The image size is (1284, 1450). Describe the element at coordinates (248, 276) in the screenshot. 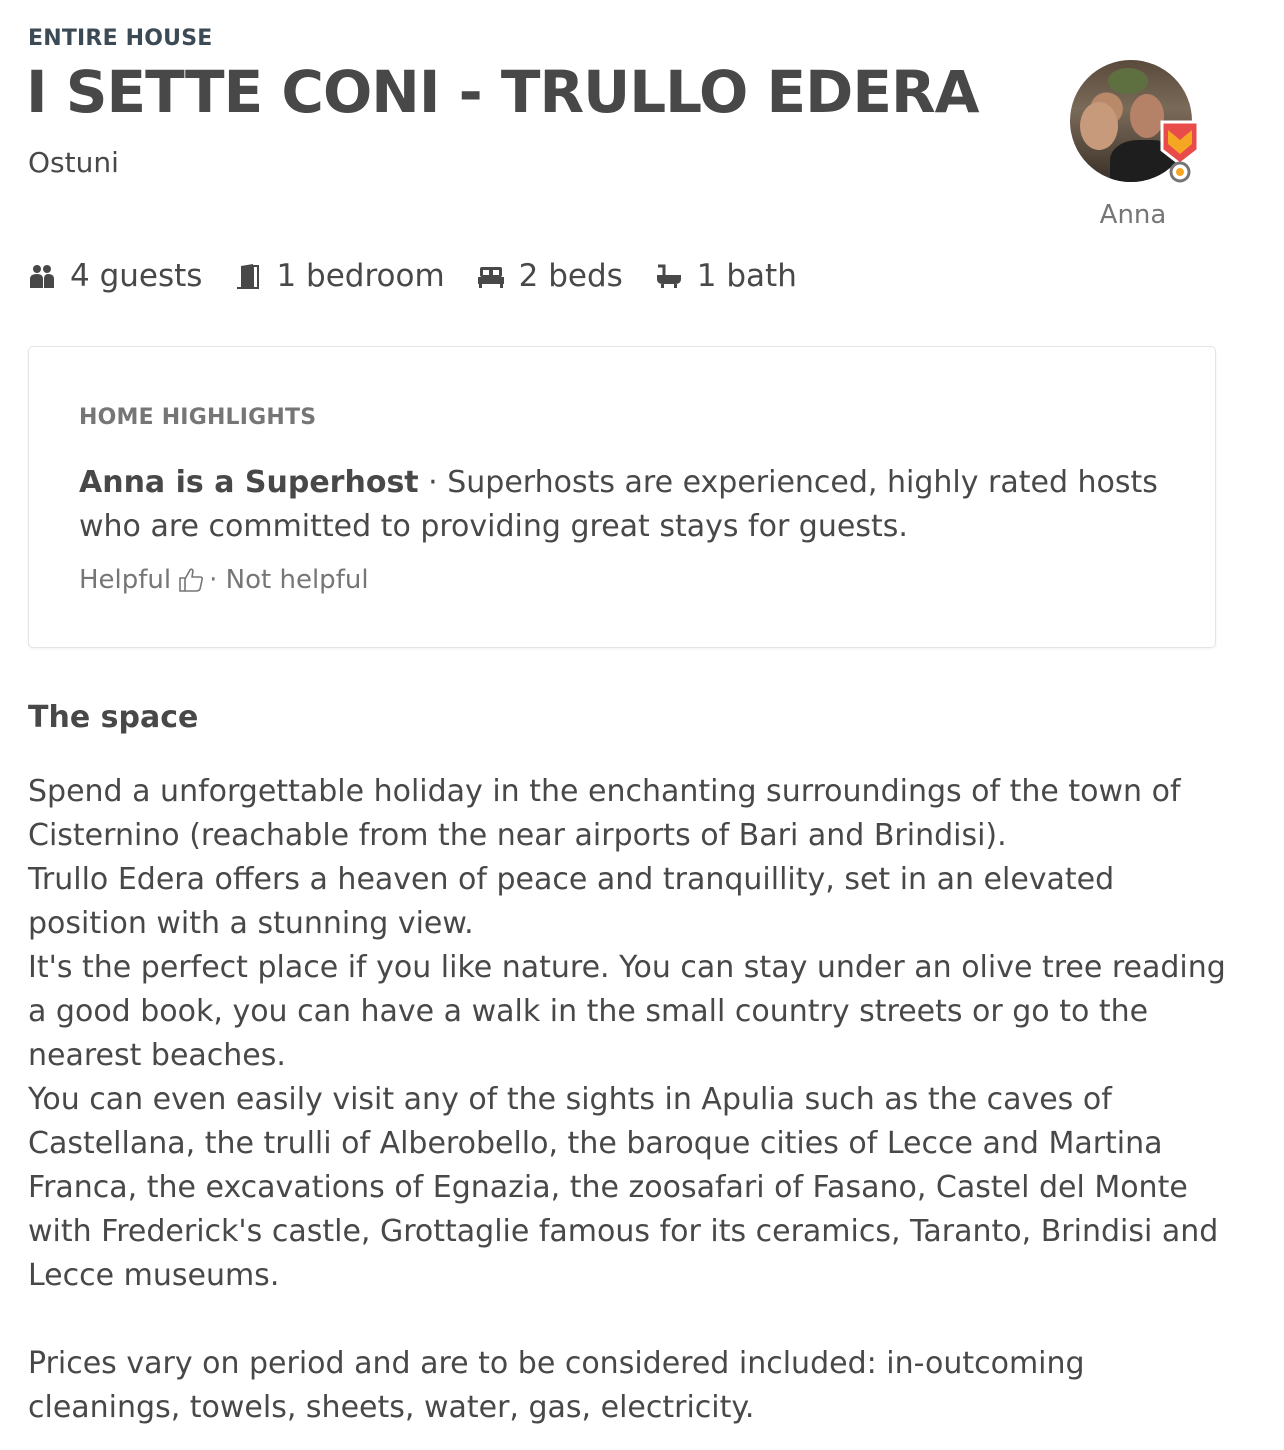

I see `door-icon` at that location.